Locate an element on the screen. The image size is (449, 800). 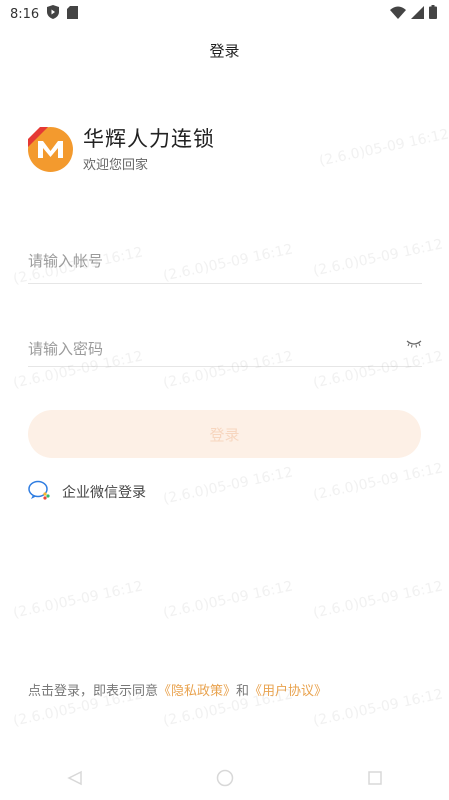
account-field is located at coordinates (225, 263).